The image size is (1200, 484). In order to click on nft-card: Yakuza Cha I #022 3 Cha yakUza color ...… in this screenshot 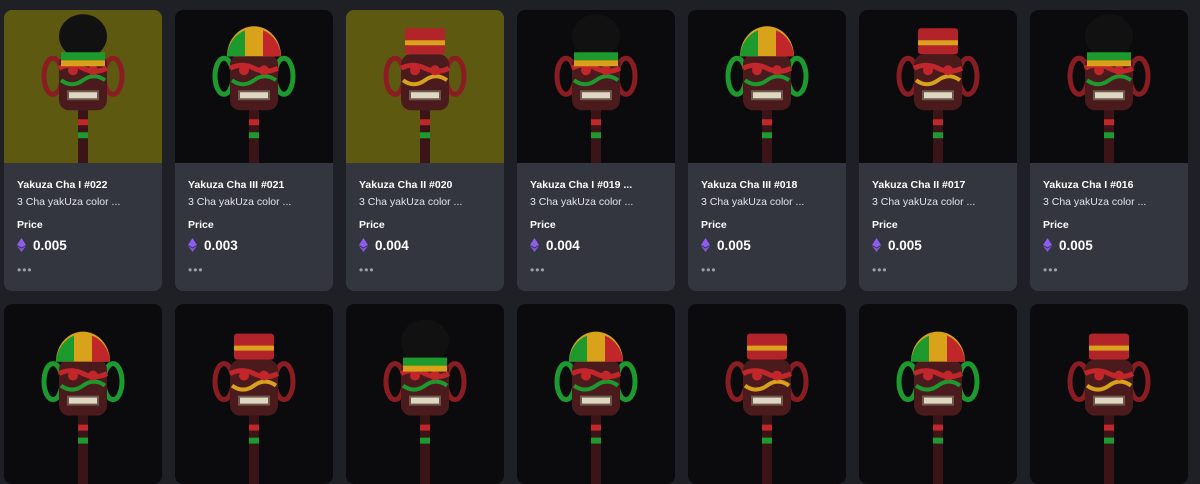, I will do `click(83, 150)`.